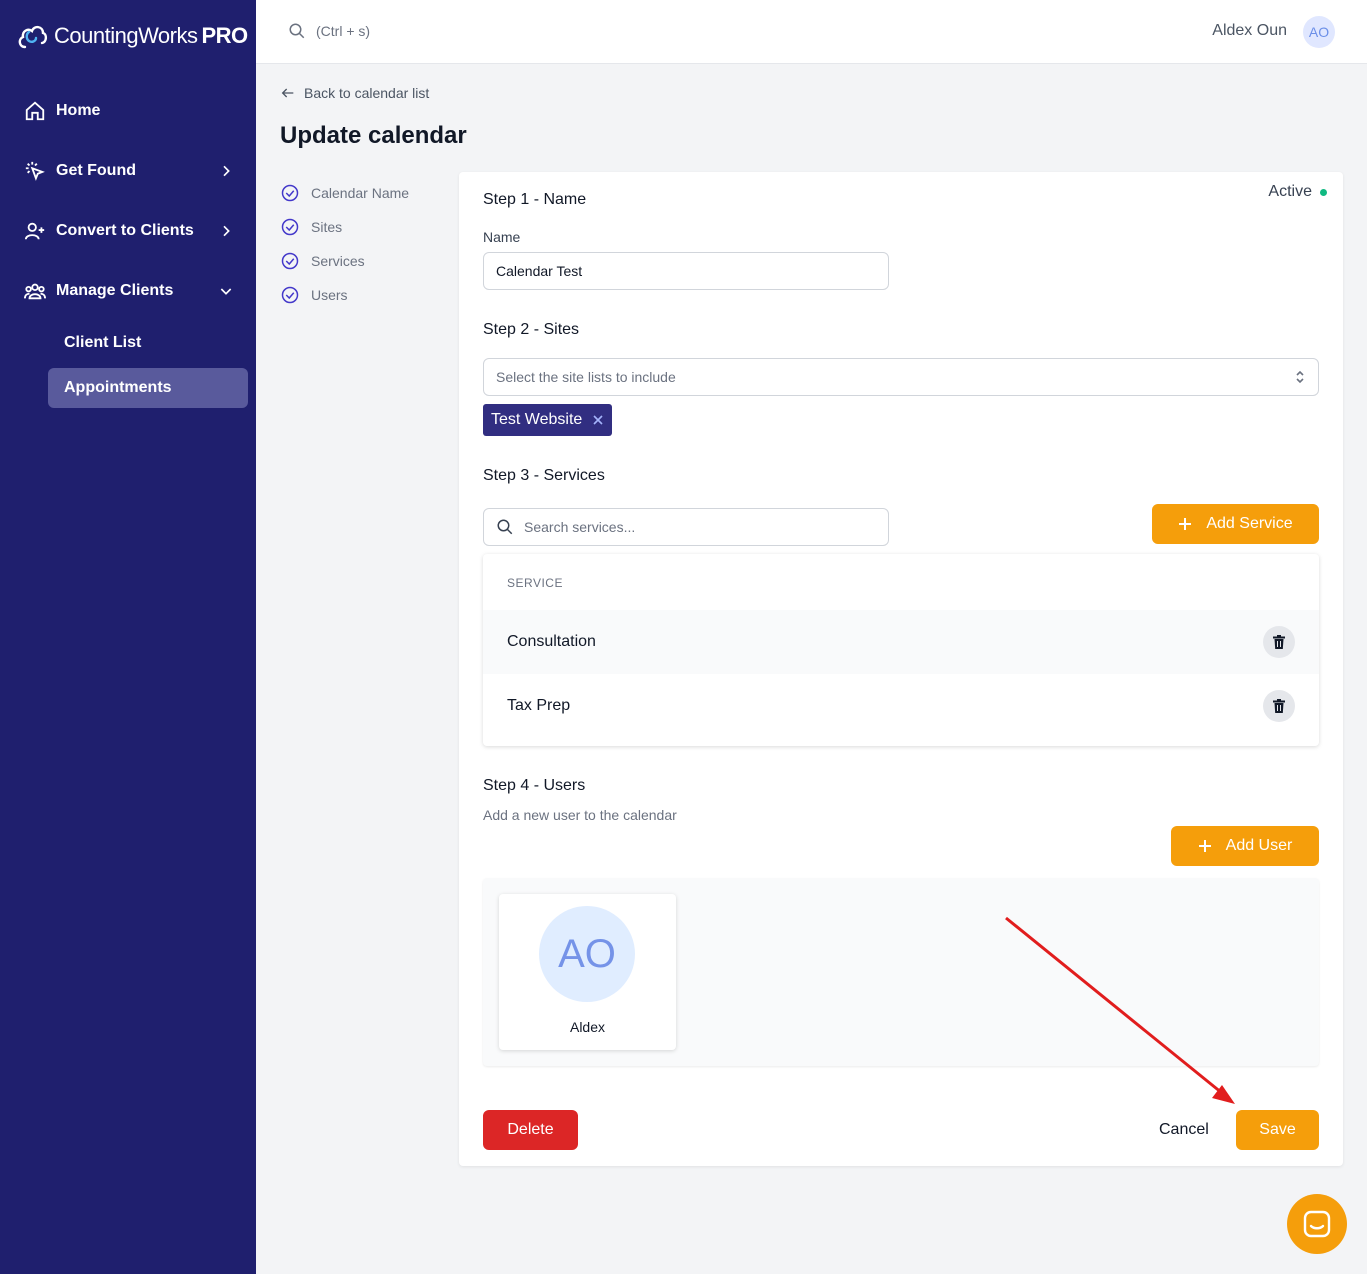  What do you see at coordinates (33, 37) in the screenshot?
I see `cloud-logo-icon` at bounding box center [33, 37].